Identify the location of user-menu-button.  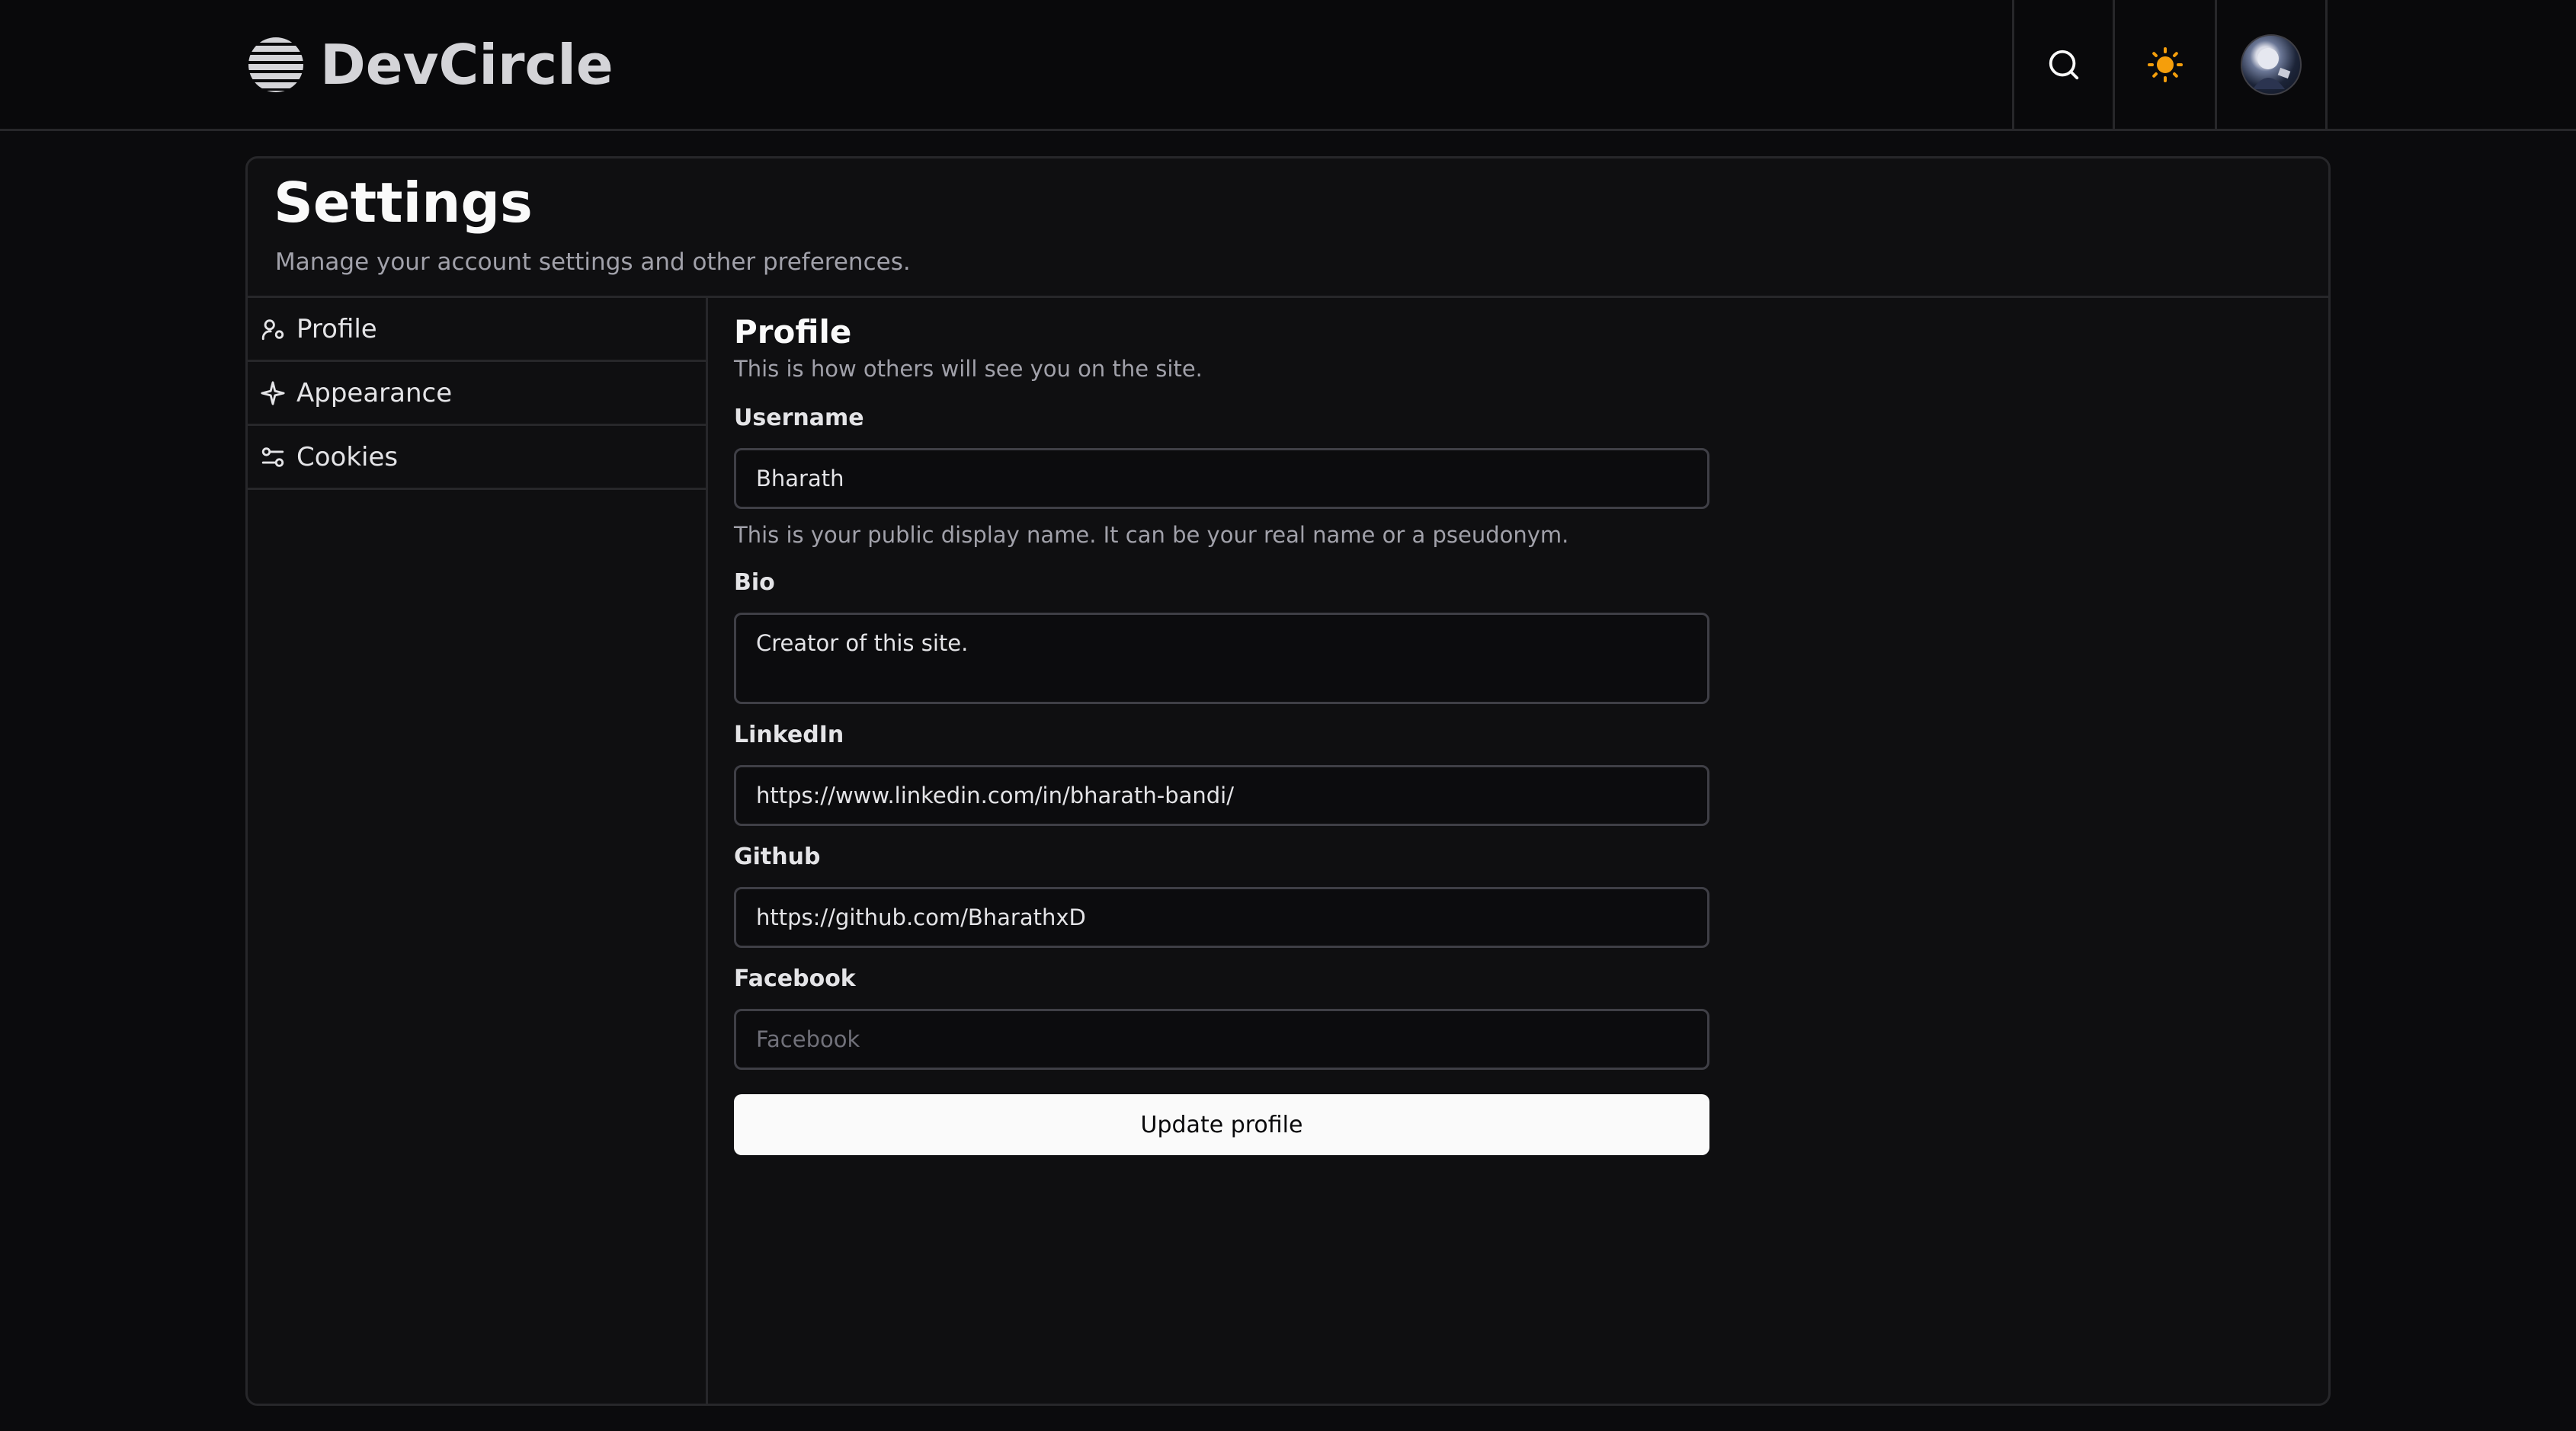
(2271, 64).